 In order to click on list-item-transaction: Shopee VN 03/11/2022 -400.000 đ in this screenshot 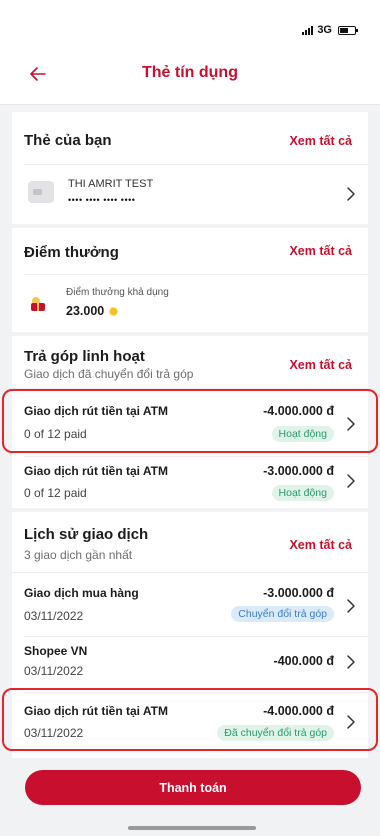, I will do `click(190, 668)`.